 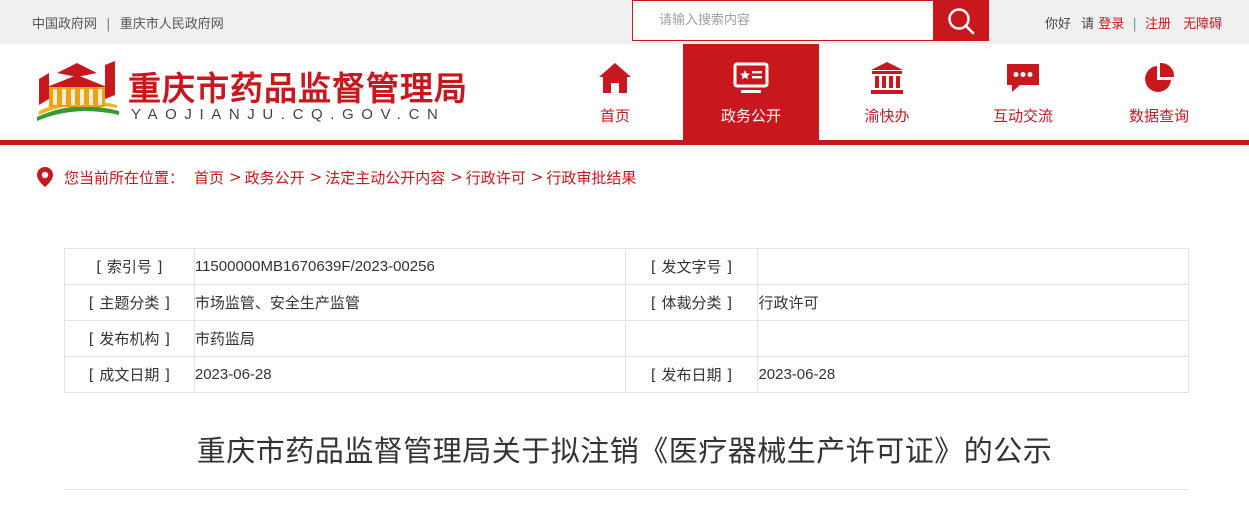 What do you see at coordinates (887, 78) in the screenshot?
I see `building-icon` at bounding box center [887, 78].